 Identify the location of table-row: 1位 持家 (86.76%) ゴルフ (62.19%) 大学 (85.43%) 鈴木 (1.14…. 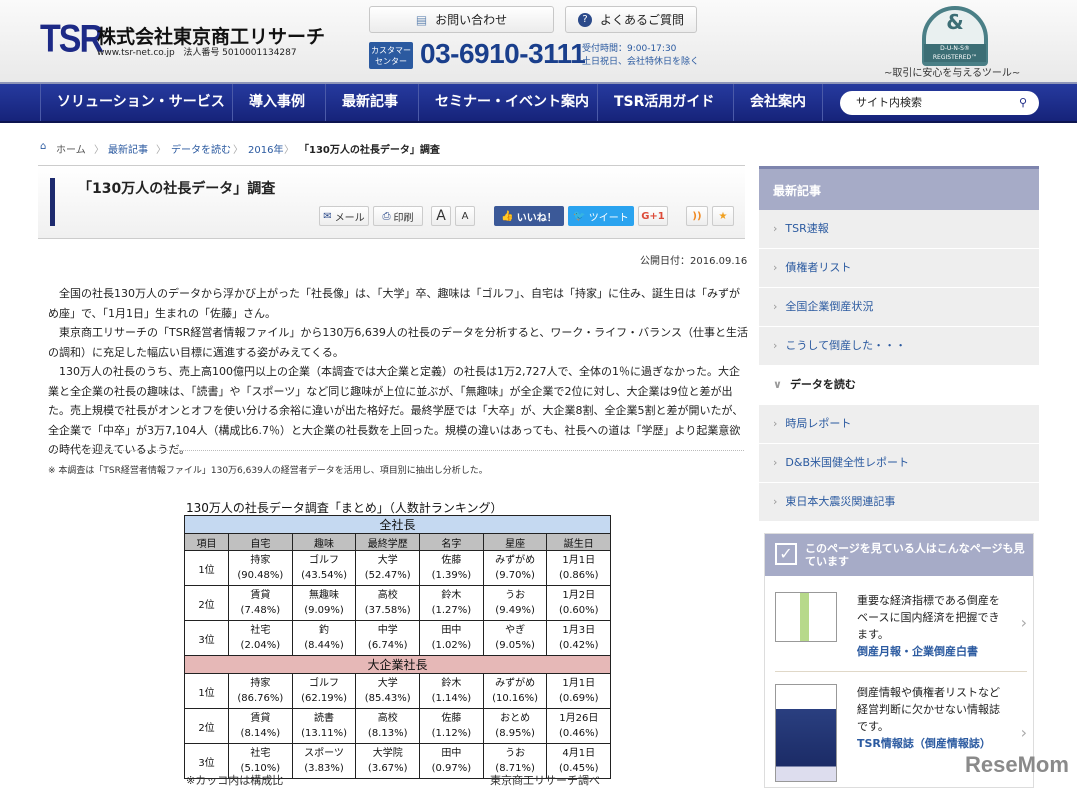
(398, 691).